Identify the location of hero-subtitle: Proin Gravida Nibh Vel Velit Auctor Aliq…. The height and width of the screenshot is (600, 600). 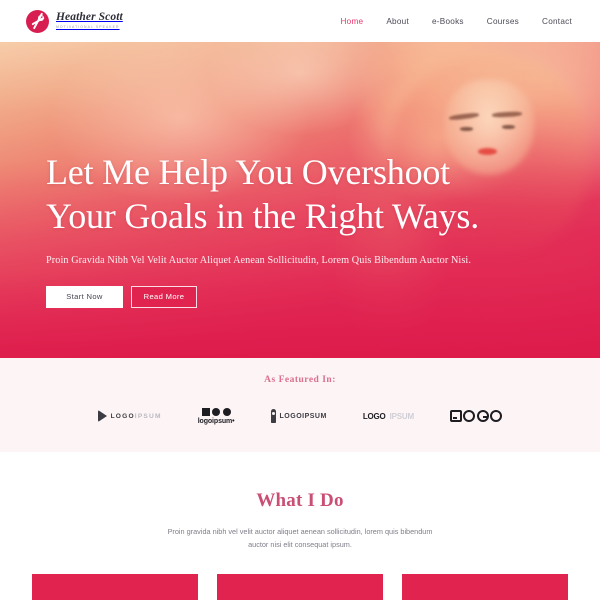
(258, 260).